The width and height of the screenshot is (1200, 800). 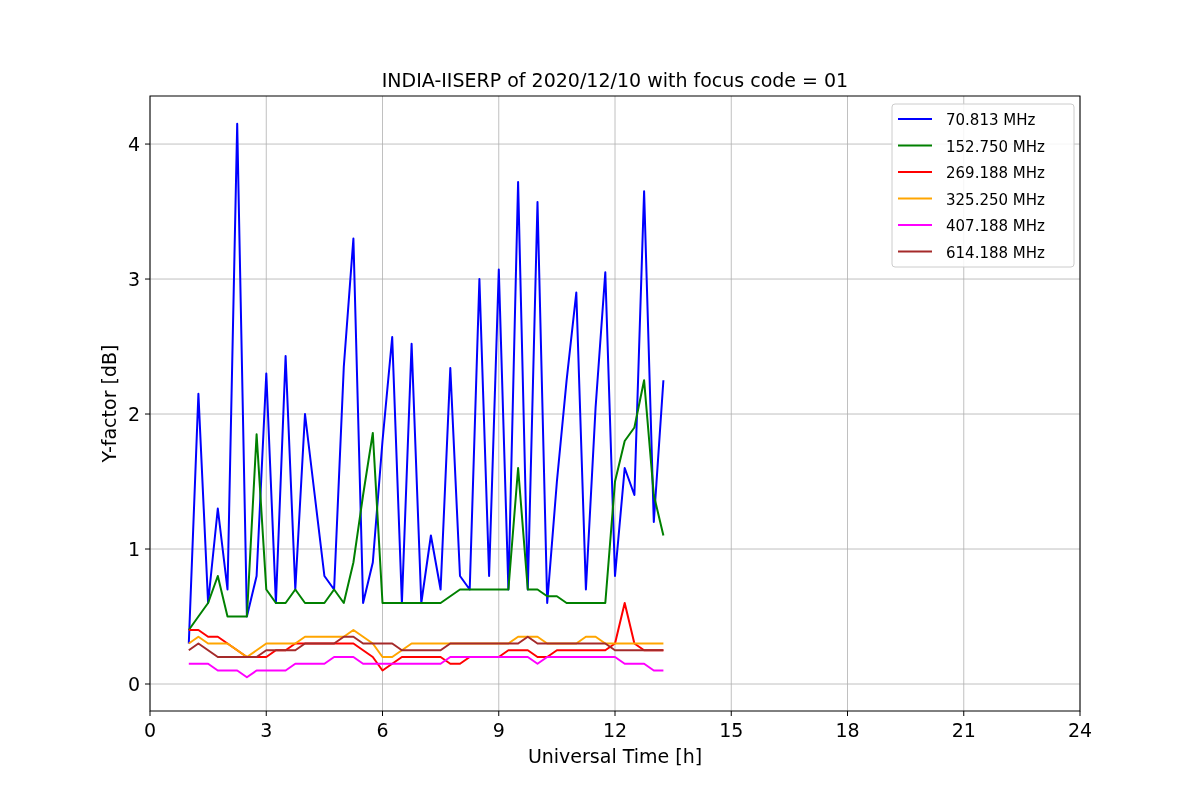 I want to click on x-tick-label: 6, so click(x=382, y=730).